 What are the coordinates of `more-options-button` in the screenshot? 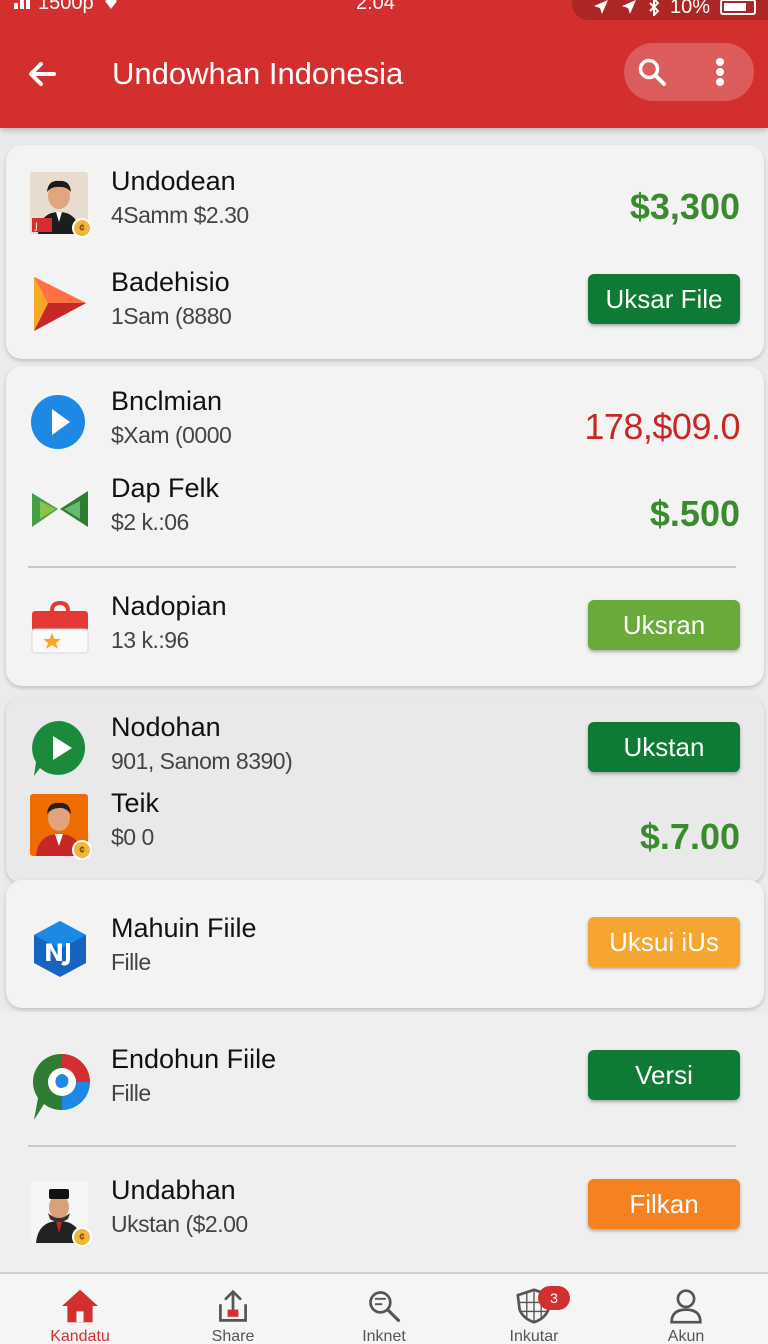 It's located at (720, 72).